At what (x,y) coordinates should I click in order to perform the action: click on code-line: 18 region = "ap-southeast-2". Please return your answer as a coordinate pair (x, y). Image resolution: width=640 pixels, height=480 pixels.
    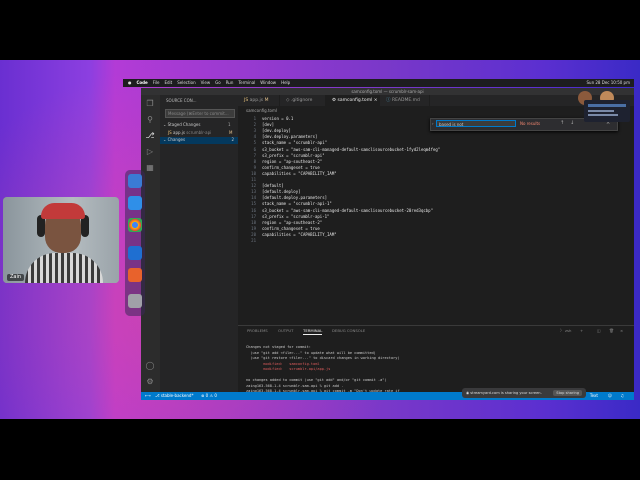
    Looking at the image, I should click on (338, 223).